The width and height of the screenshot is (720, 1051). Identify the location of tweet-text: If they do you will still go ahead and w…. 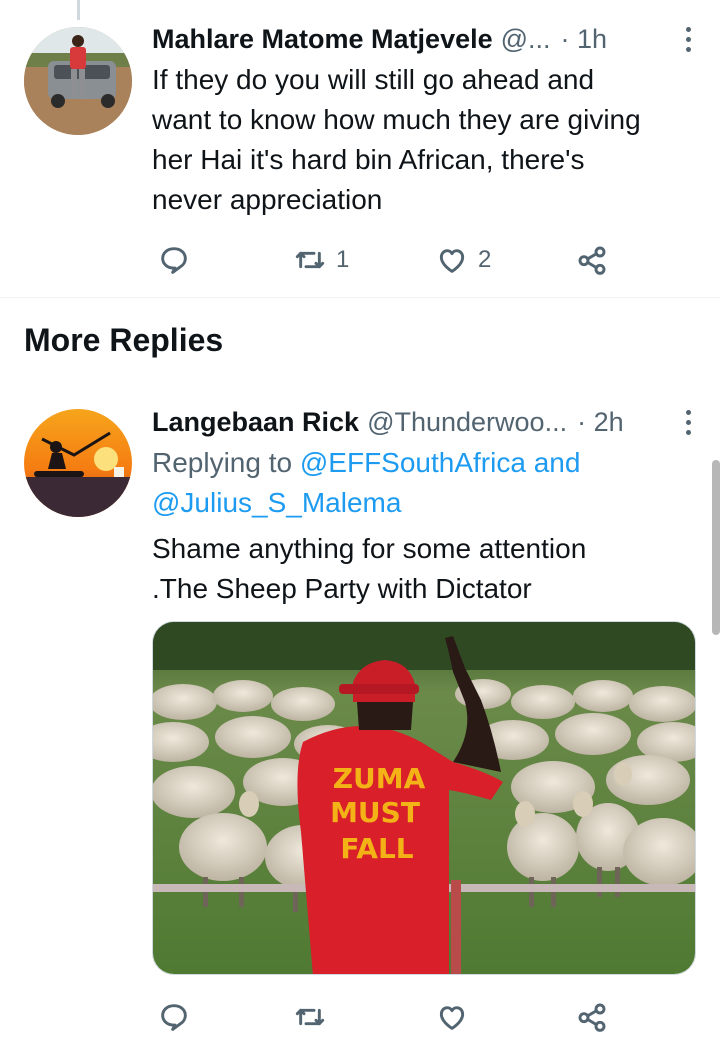
(396, 139).